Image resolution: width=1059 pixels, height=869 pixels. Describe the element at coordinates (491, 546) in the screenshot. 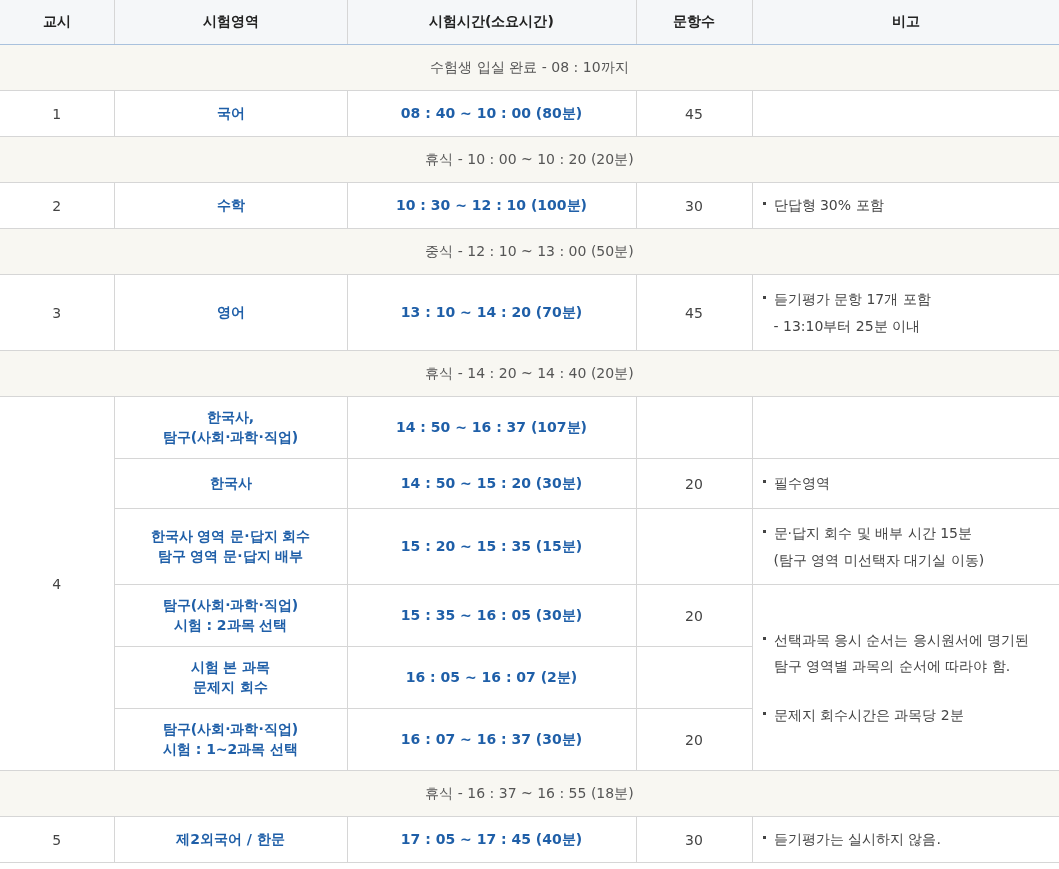

I see `table-cell: 15 : 20 ~ 15 : 35 (15분)` at that location.